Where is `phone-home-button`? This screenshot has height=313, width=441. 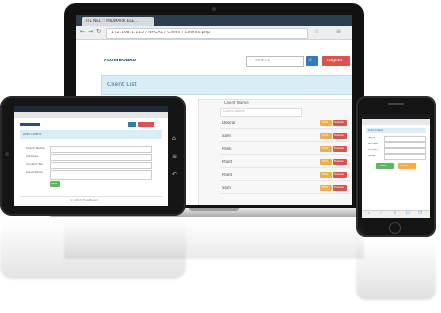
phone-home-button is located at coordinates (395, 228).